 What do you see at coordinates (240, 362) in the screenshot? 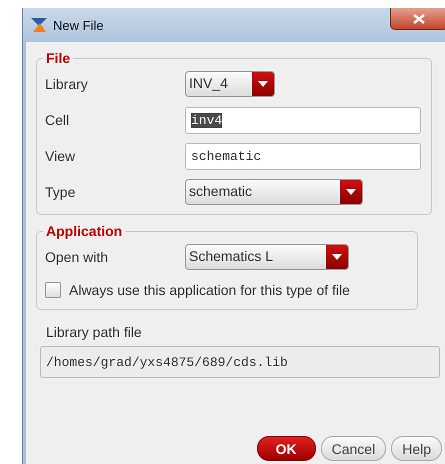
I see `path-field: /homes/grad/yxs4875/689/cds.lib` at bounding box center [240, 362].